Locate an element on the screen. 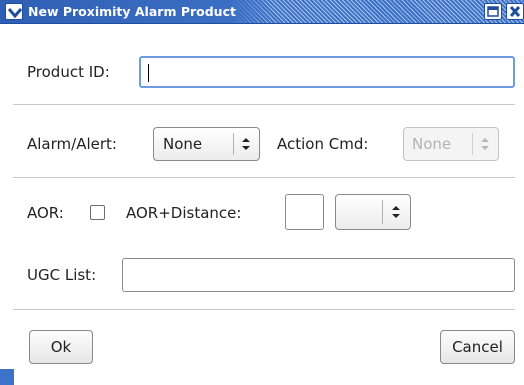 This screenshot has width=524, height=385. aor-label: AOR: is located at coordinates (45, 213).